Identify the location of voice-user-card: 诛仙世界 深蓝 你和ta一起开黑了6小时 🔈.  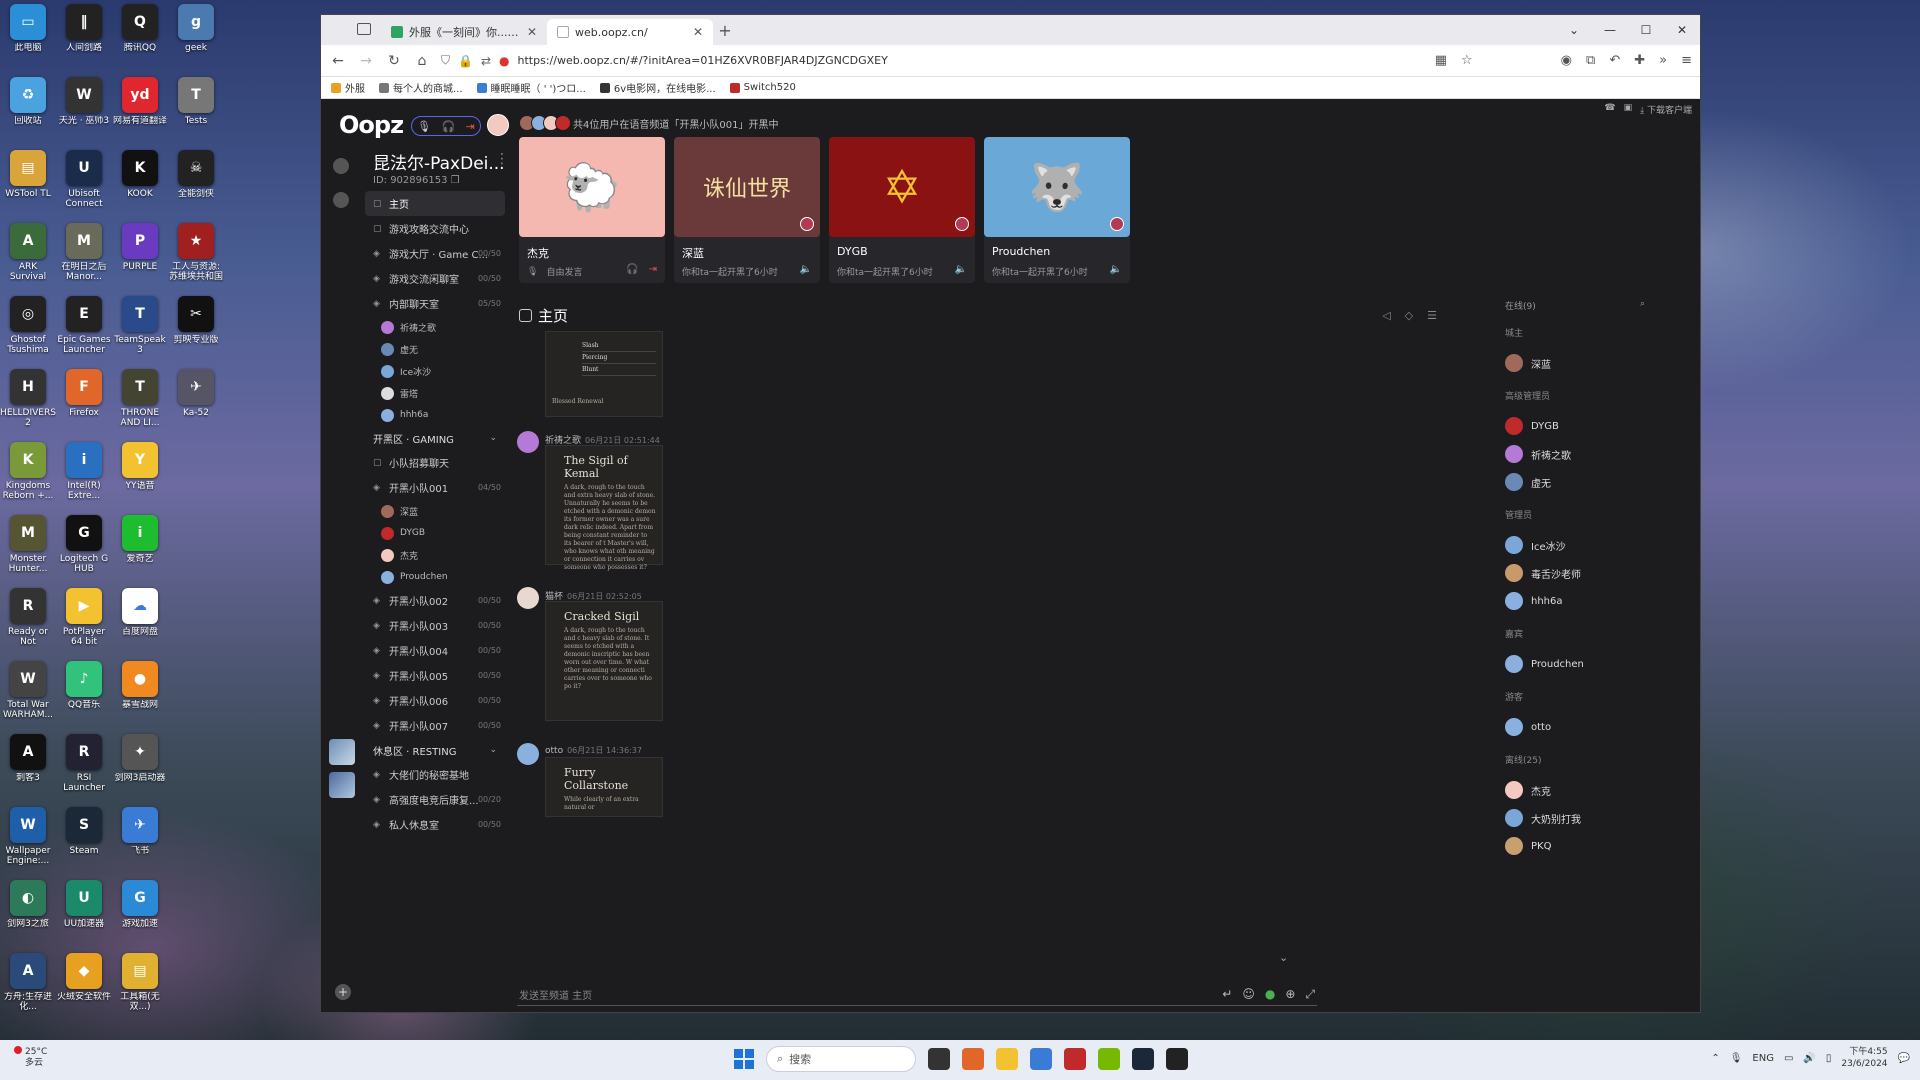
(747, 210).